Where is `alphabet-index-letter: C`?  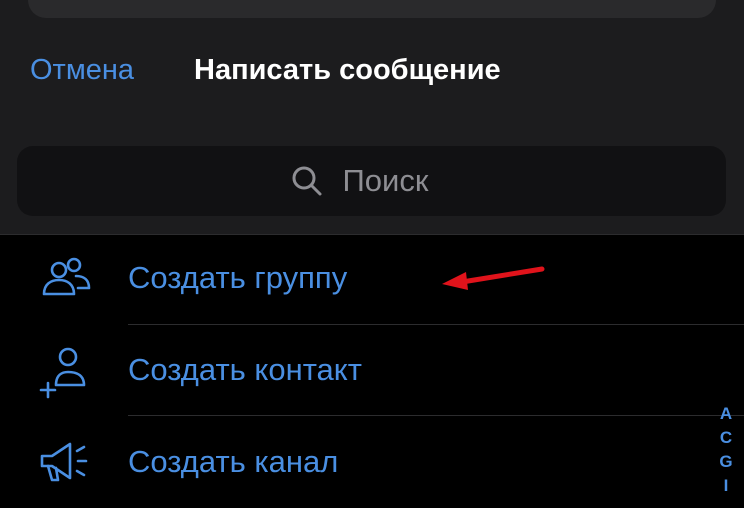 alphabet-index-letter: C is located at coordinates (726, 438).